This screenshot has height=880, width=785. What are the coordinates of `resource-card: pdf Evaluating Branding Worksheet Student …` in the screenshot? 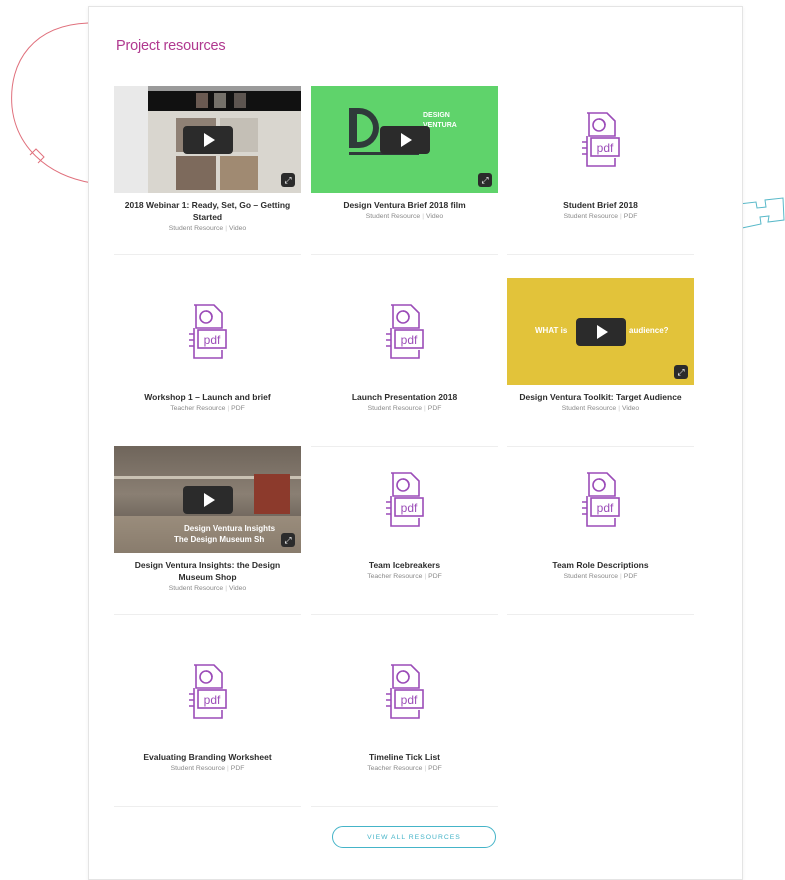 It's located at (207, 722).